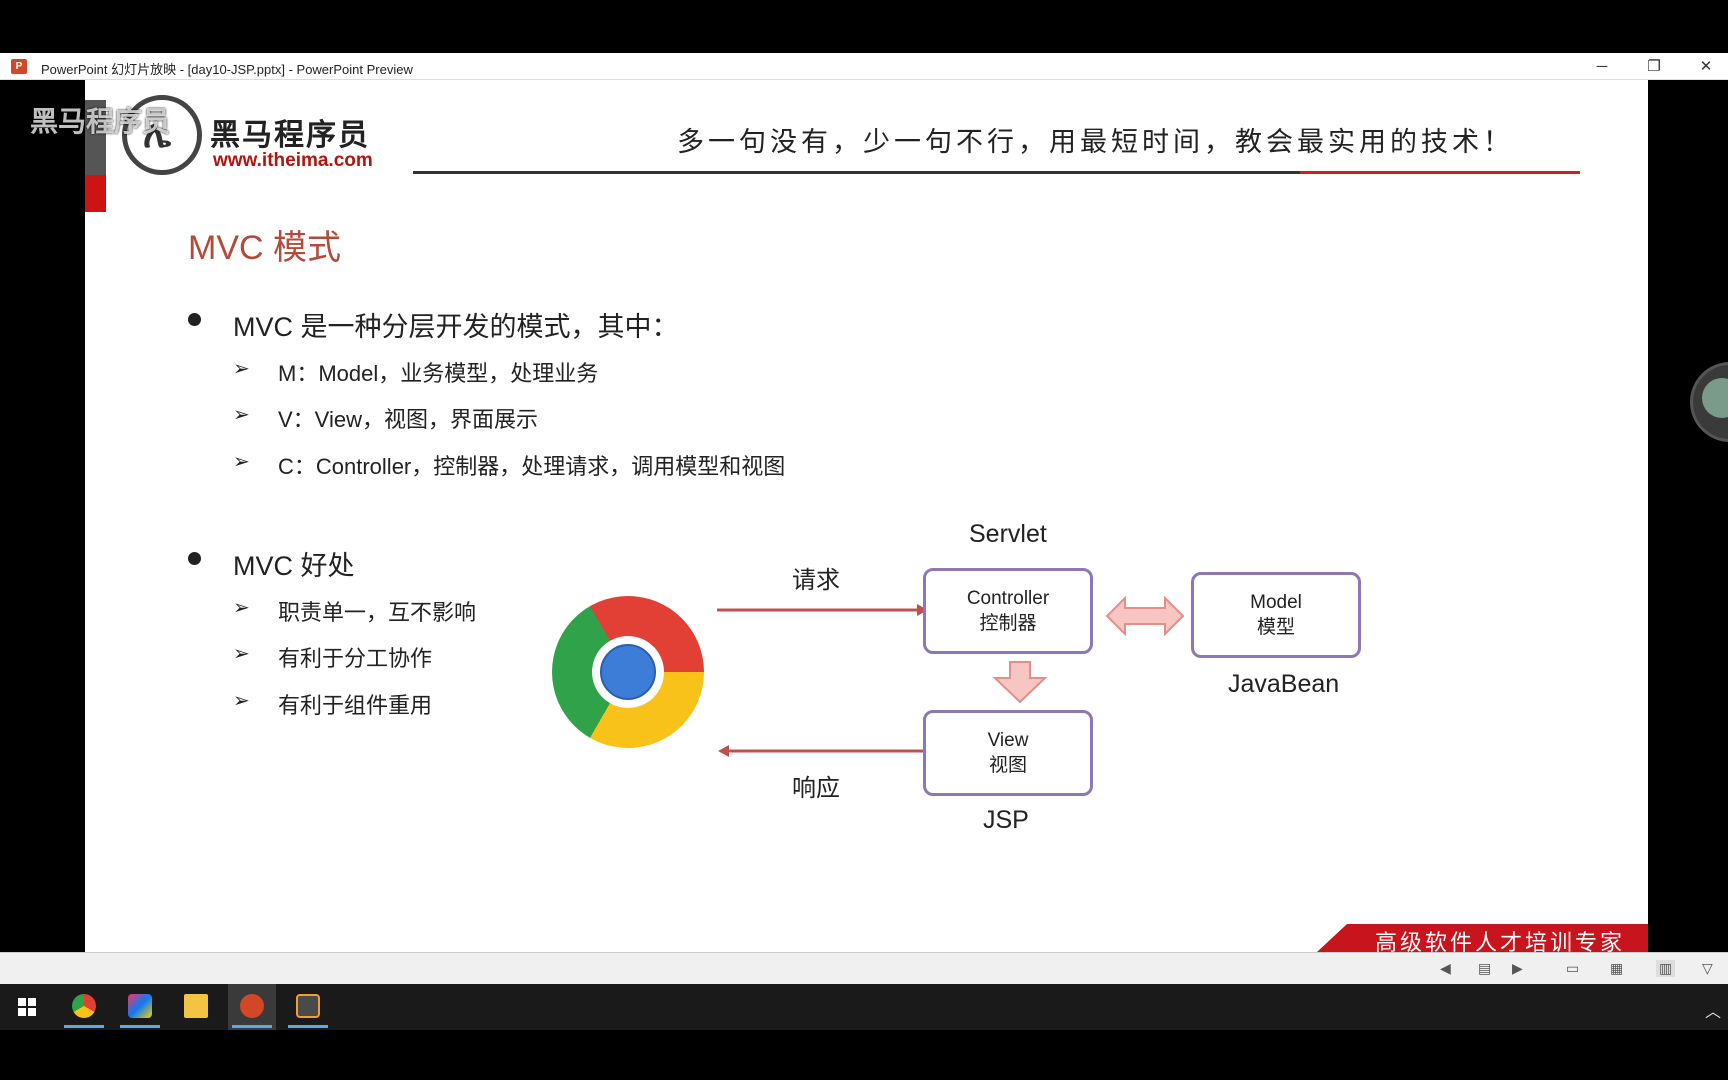 The height and width of the screenshot is (1080, 1728). Describe the element at coordinates (1445, 968) in the screenshot. I see `previous-slide-icon: ◀` at that location.